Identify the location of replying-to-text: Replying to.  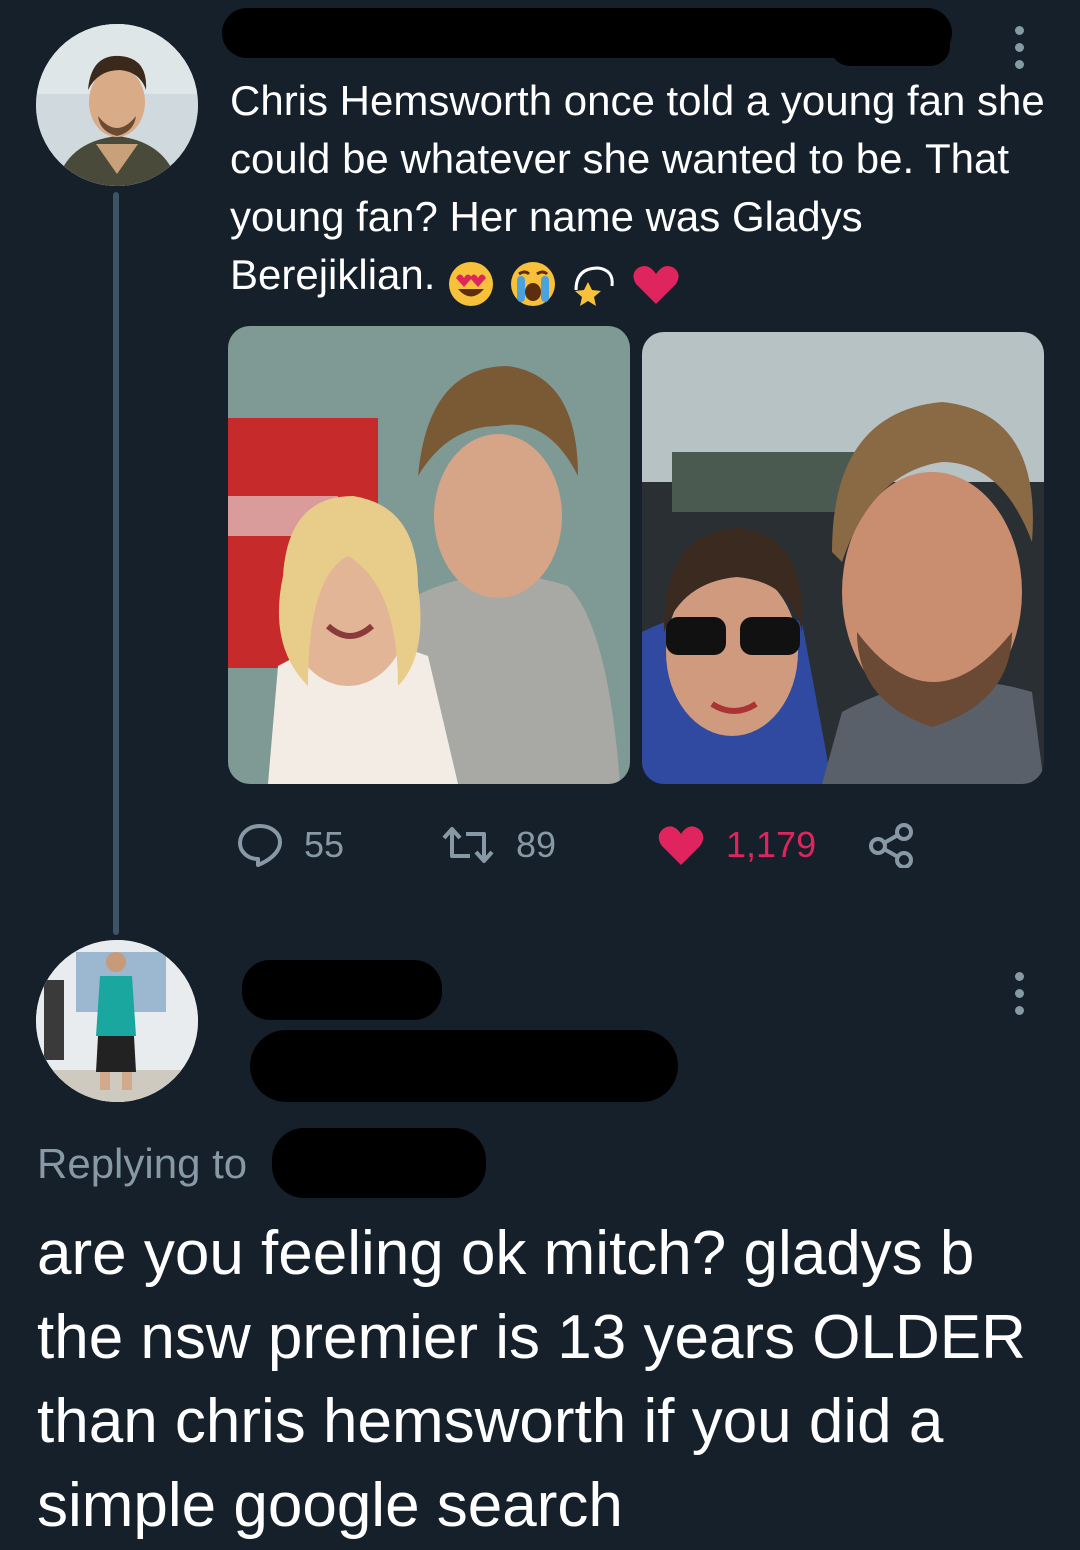
(142, 1163).